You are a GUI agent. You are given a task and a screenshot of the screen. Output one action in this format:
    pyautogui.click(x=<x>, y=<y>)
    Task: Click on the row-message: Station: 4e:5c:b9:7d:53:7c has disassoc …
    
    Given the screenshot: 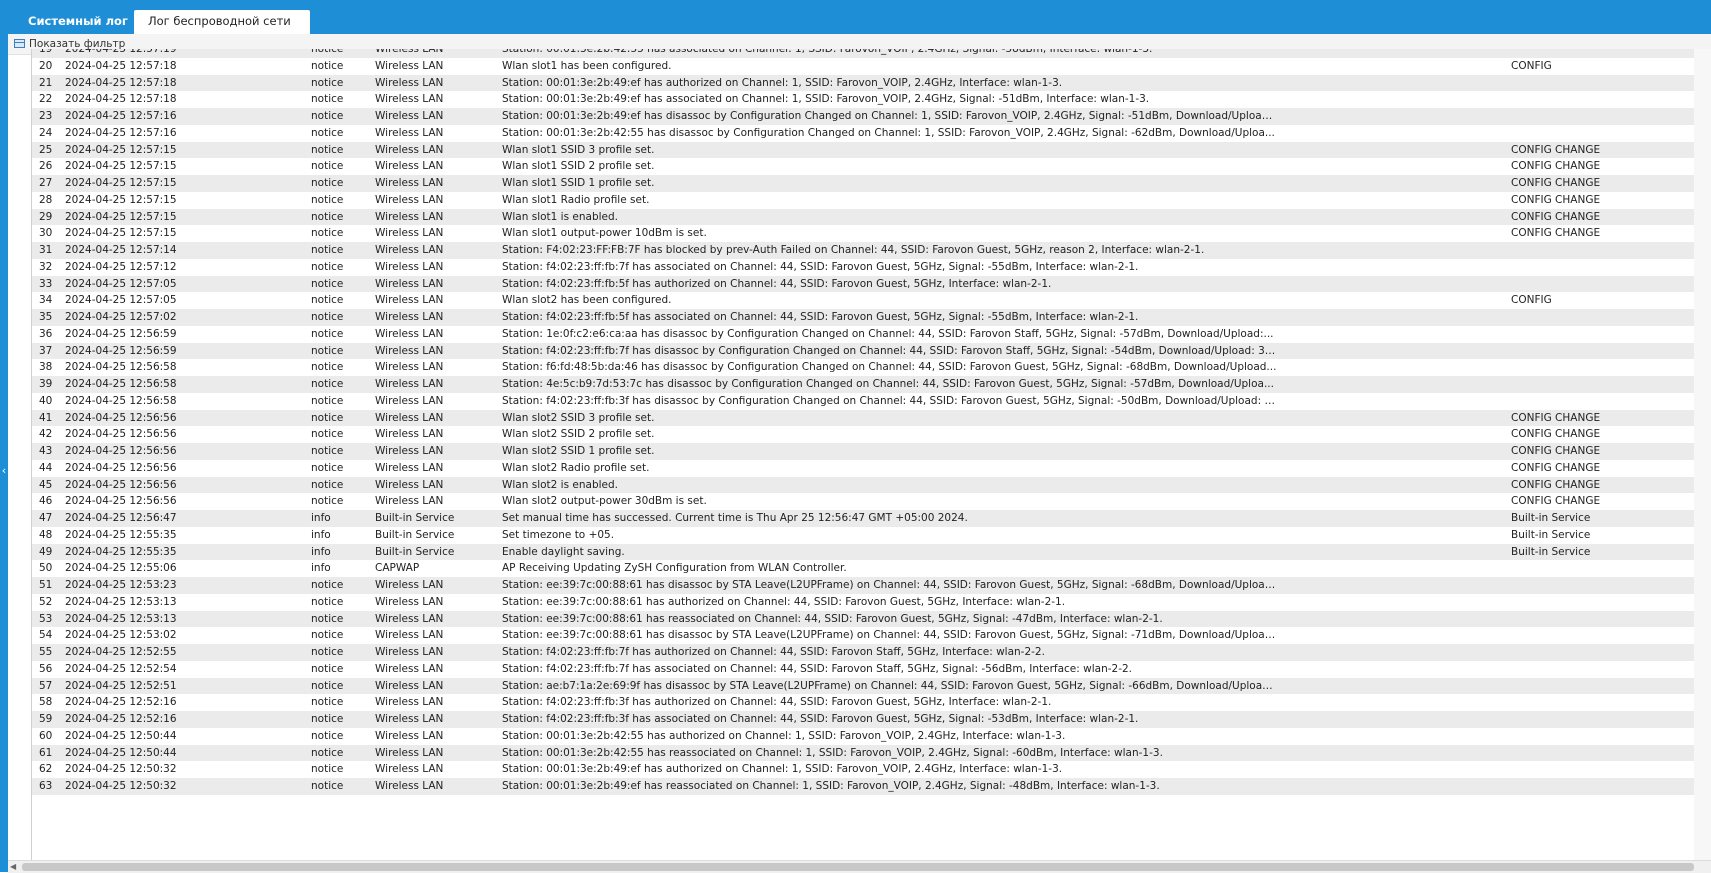 What is the action you would take?
    pyautogui.click(x=888, y=384)
    